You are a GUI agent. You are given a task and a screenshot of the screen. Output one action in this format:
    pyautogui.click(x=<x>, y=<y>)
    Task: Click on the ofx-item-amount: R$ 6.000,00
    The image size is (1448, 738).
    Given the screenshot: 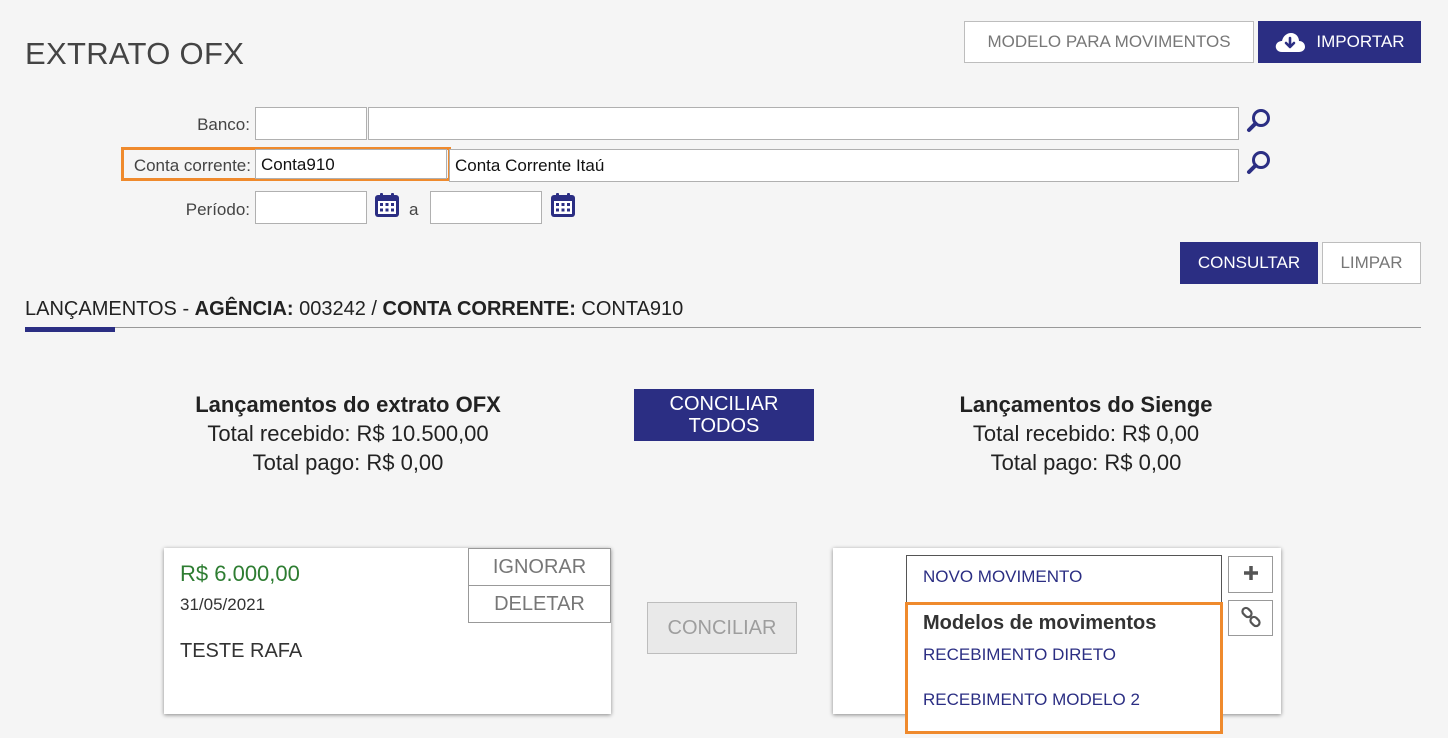 What is the action you would take?
    pyautogui.click(x=240, y=573)
    